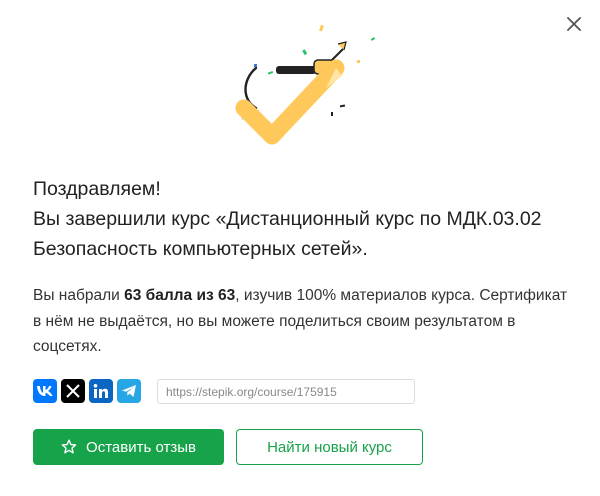  I want to click on share-buttons, so click(89, 391).